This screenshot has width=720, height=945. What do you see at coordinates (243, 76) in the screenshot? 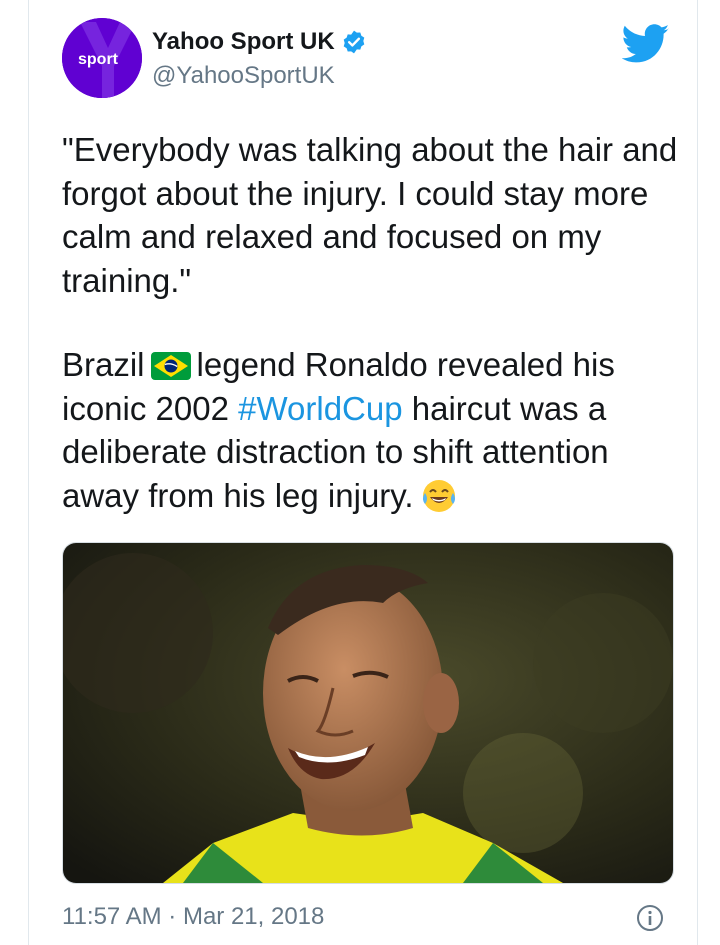
I see `handle: @YahooSportUK` at bounding box center [243, 76].